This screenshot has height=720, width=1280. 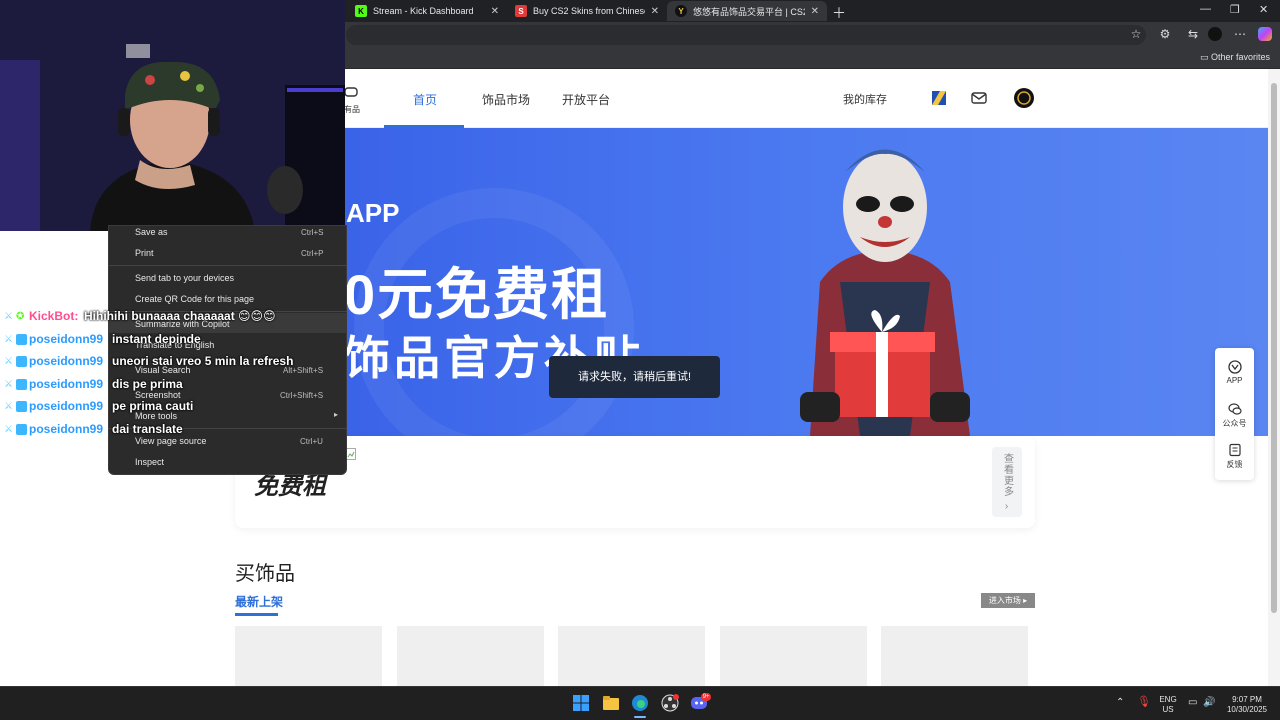 I want to click on network-icon: ▭, so click(x=1192, y=703).